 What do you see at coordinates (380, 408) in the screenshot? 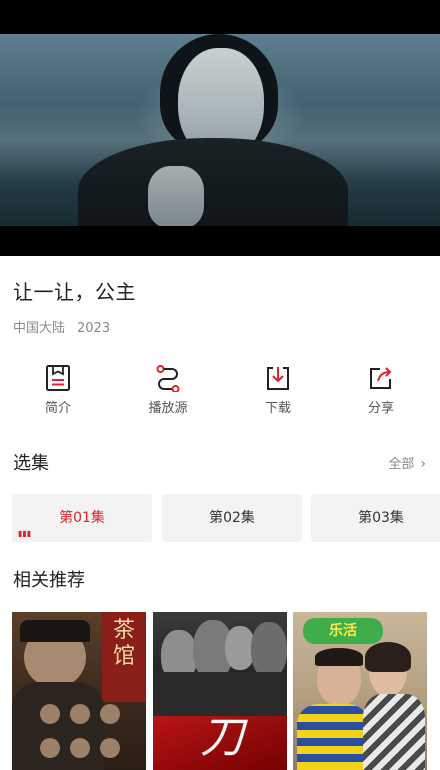
I see `share-label: 分享` at bounding box center [380, 408].